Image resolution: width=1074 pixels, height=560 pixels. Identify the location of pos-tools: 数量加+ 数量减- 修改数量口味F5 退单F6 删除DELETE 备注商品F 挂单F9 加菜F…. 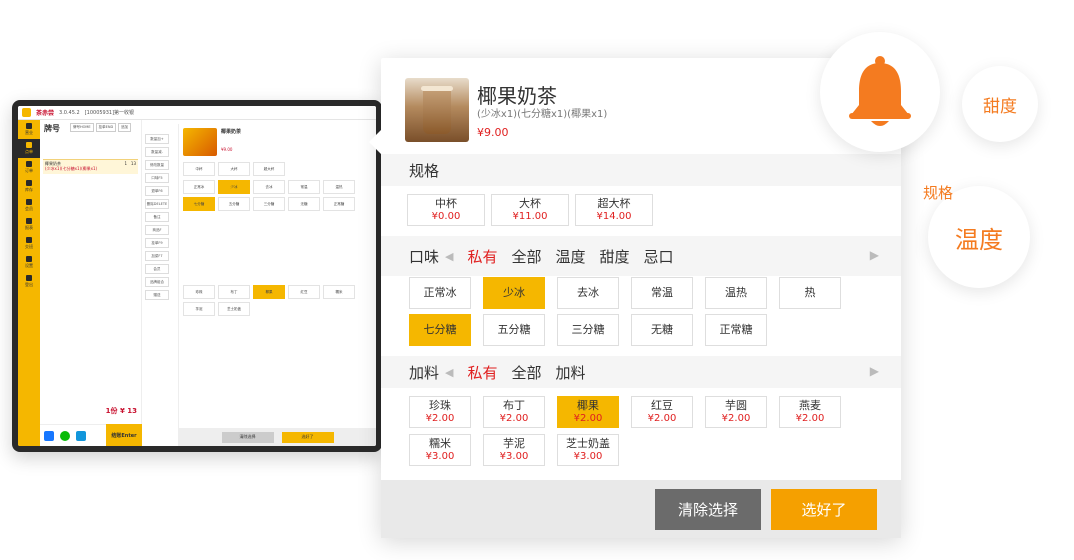
(157, 283).